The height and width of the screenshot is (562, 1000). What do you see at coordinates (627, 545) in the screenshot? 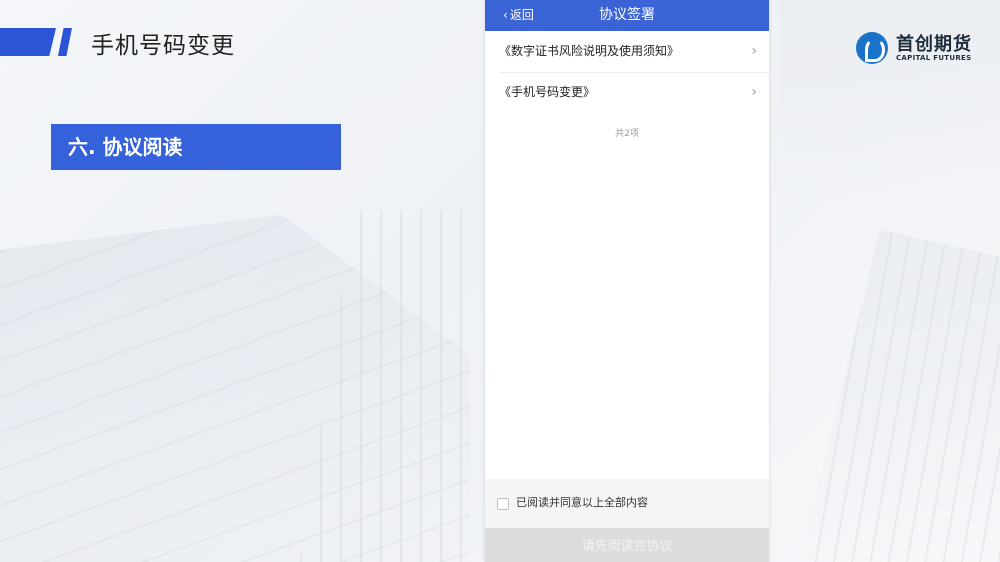
I see `submit-button: 请先阅读完协议` at bounding box center [627, 545].